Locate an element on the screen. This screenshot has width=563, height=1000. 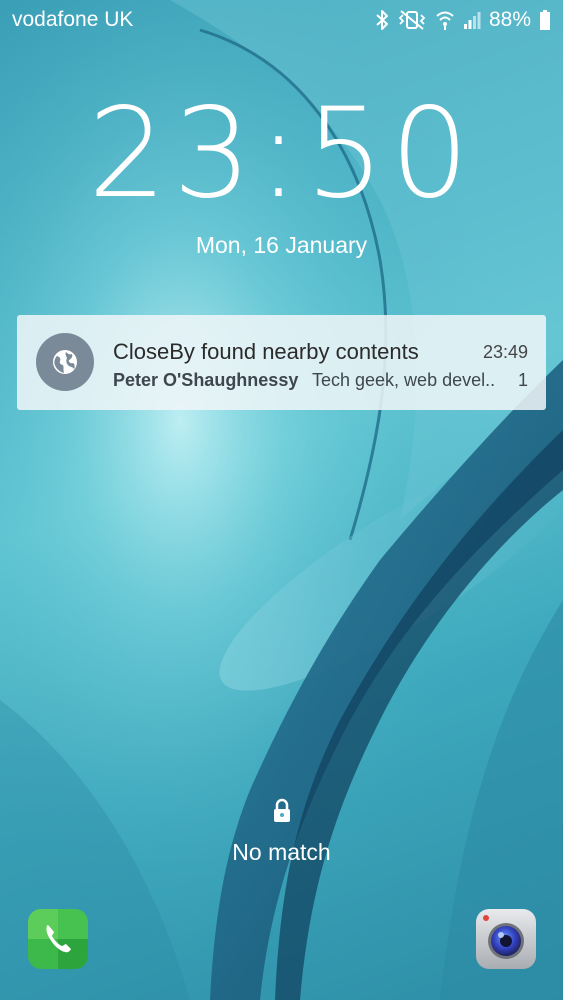
notification-time: 23:49 is located at coordinates (505, 352).